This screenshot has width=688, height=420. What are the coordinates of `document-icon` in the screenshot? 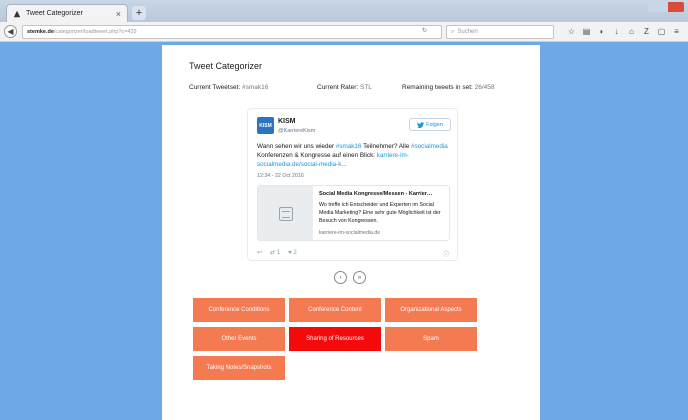 It's located at (285, 214).